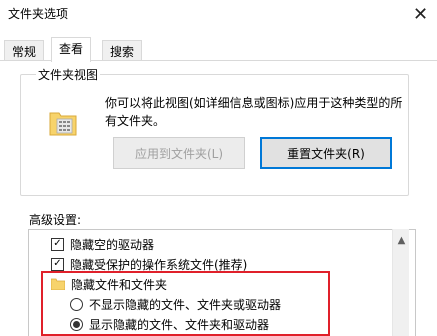  I want to click on window-title: 文件夹选项, so click(38, 14).